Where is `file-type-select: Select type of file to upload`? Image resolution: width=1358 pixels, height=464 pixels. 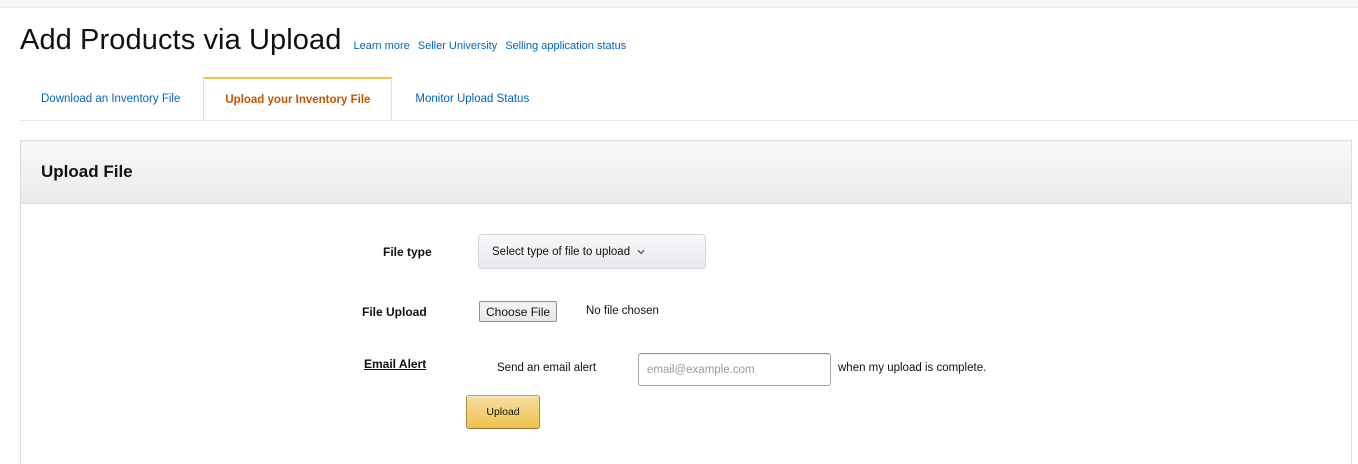
file-type-select: Select type of file to upload is located at coordinates (592, 251).